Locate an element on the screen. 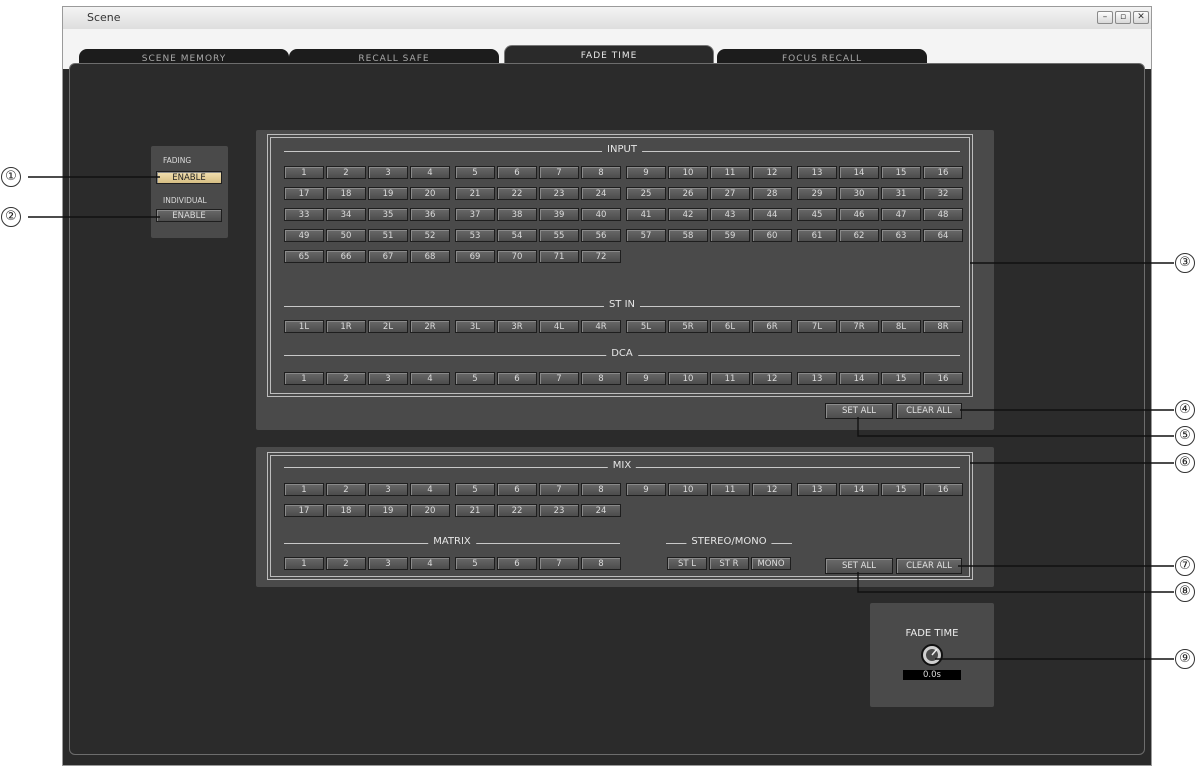 The image size is (1201, 766). callout-2: ② is located at coordinates (11, 217).